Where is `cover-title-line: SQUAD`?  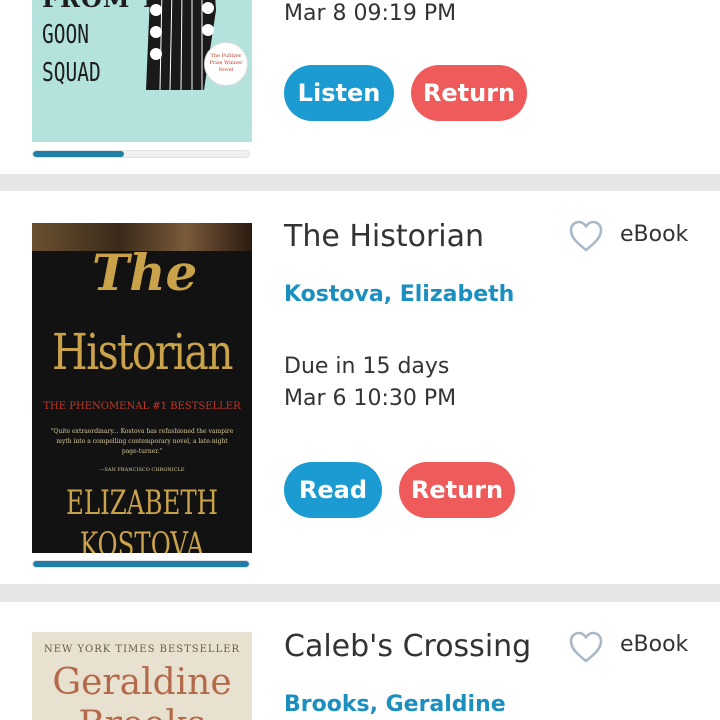 cover-title-line: SQUAD is located at coordinates (71, 73).